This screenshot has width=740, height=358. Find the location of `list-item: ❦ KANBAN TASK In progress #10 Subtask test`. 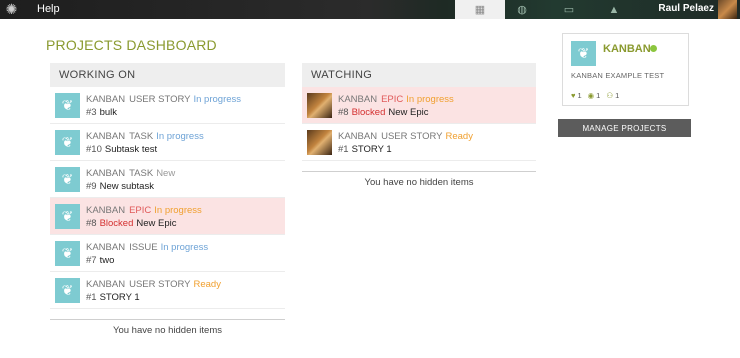

list-item: ❦ KANBAN TASK In progress #10 Subtask test is located at coordinates (167, 142).